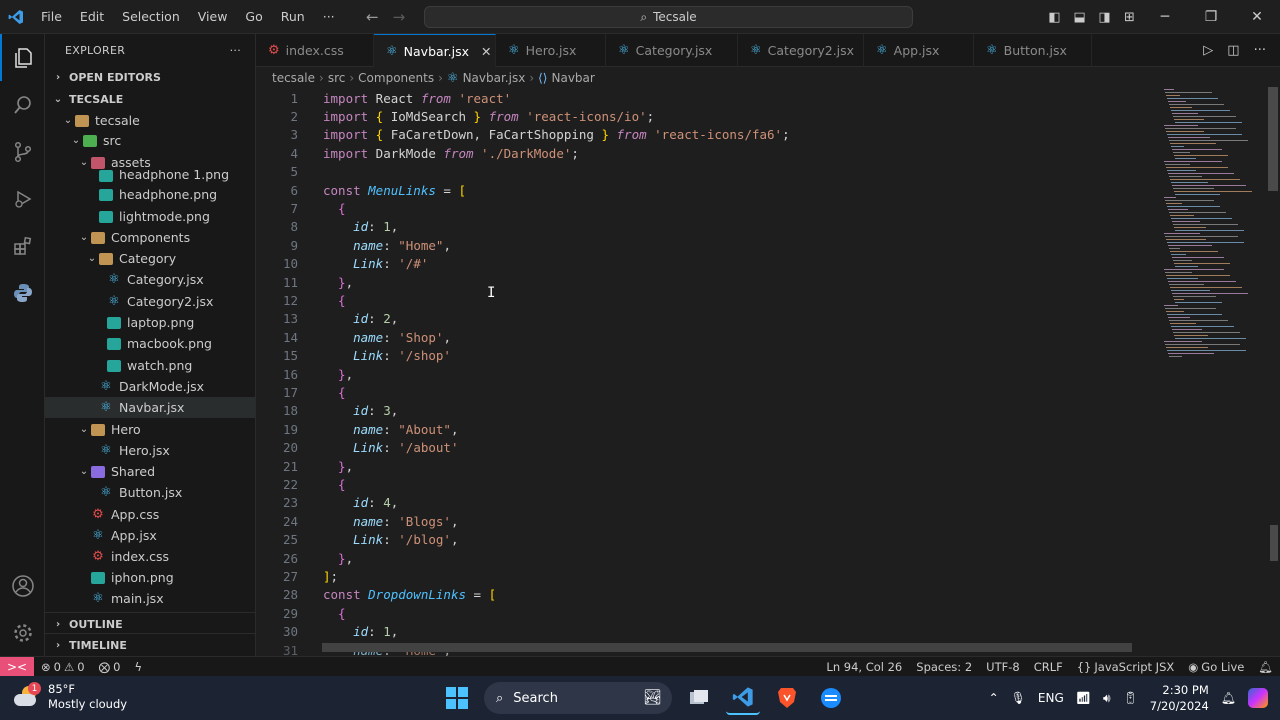  Describe the element at coordinates (150, 194) in the screenshot. I see `tree-item: headphone.png` at that location.